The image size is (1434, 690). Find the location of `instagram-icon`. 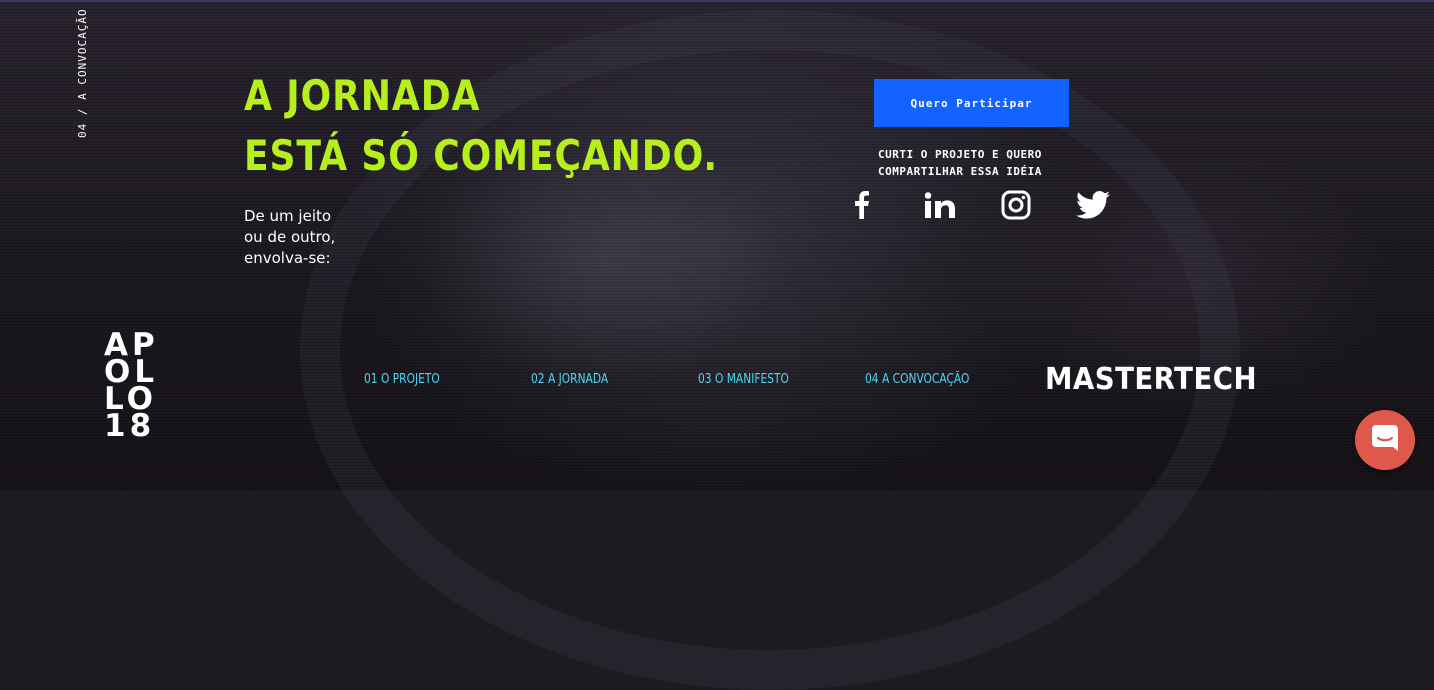

instagram-icon is located at coordinates (1016, 205).